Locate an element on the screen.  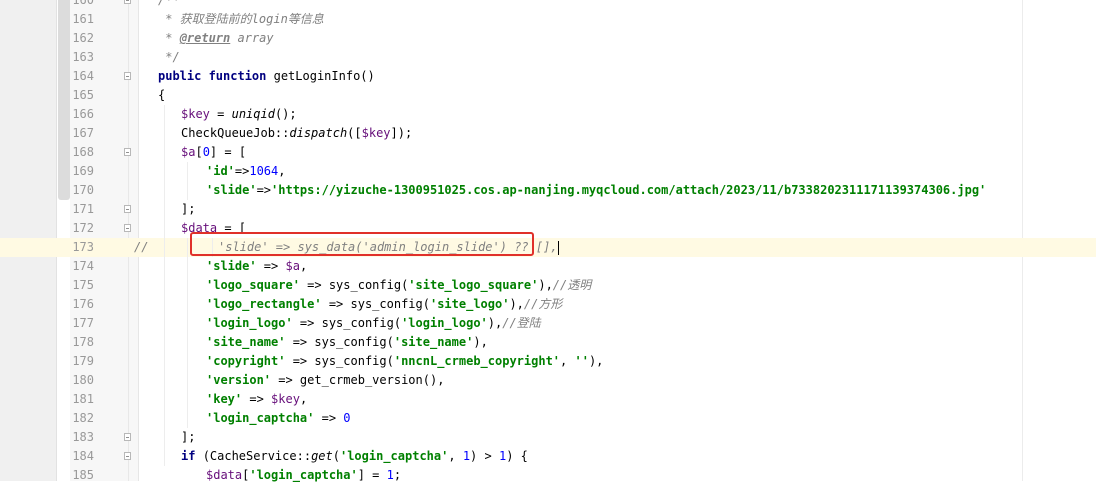
code-token: 'login_captcha' is located at coordinates (394, 456).